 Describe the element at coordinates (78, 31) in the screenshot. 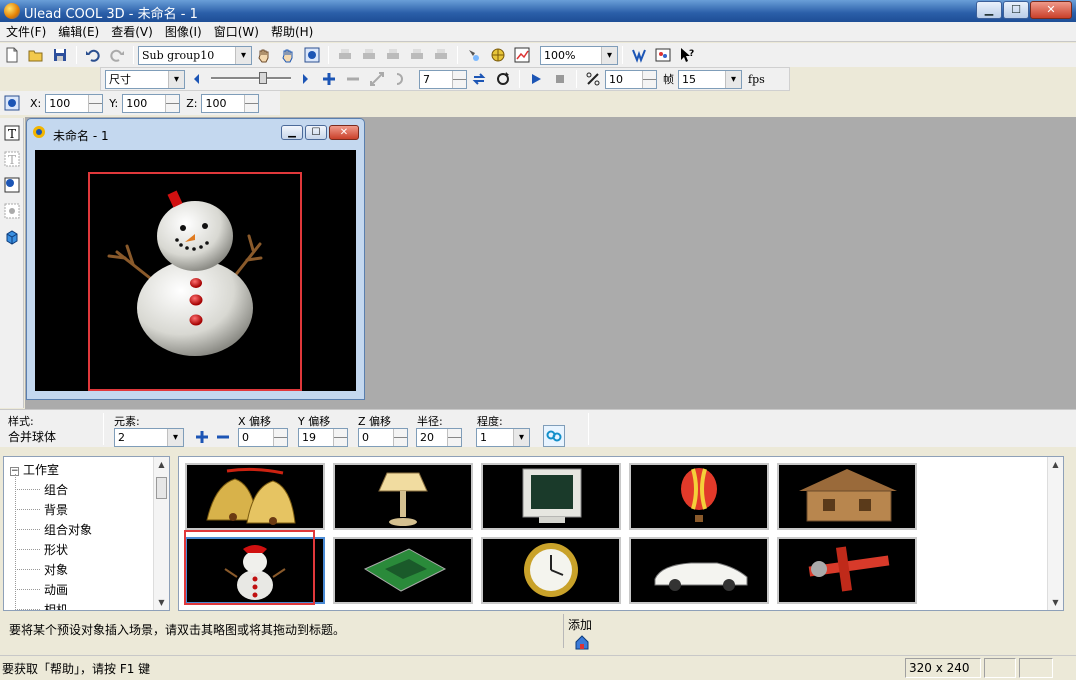

I see `menu-edit: 编辑(E)` at that location.